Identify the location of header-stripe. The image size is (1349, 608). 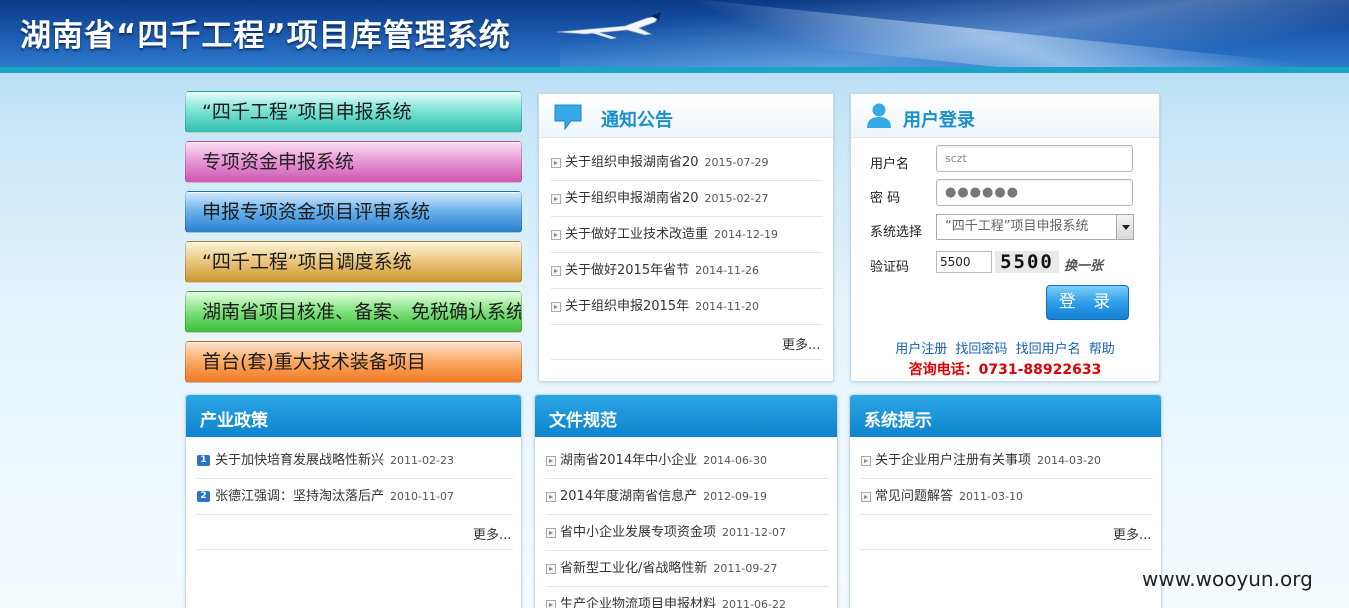
(674, 70).